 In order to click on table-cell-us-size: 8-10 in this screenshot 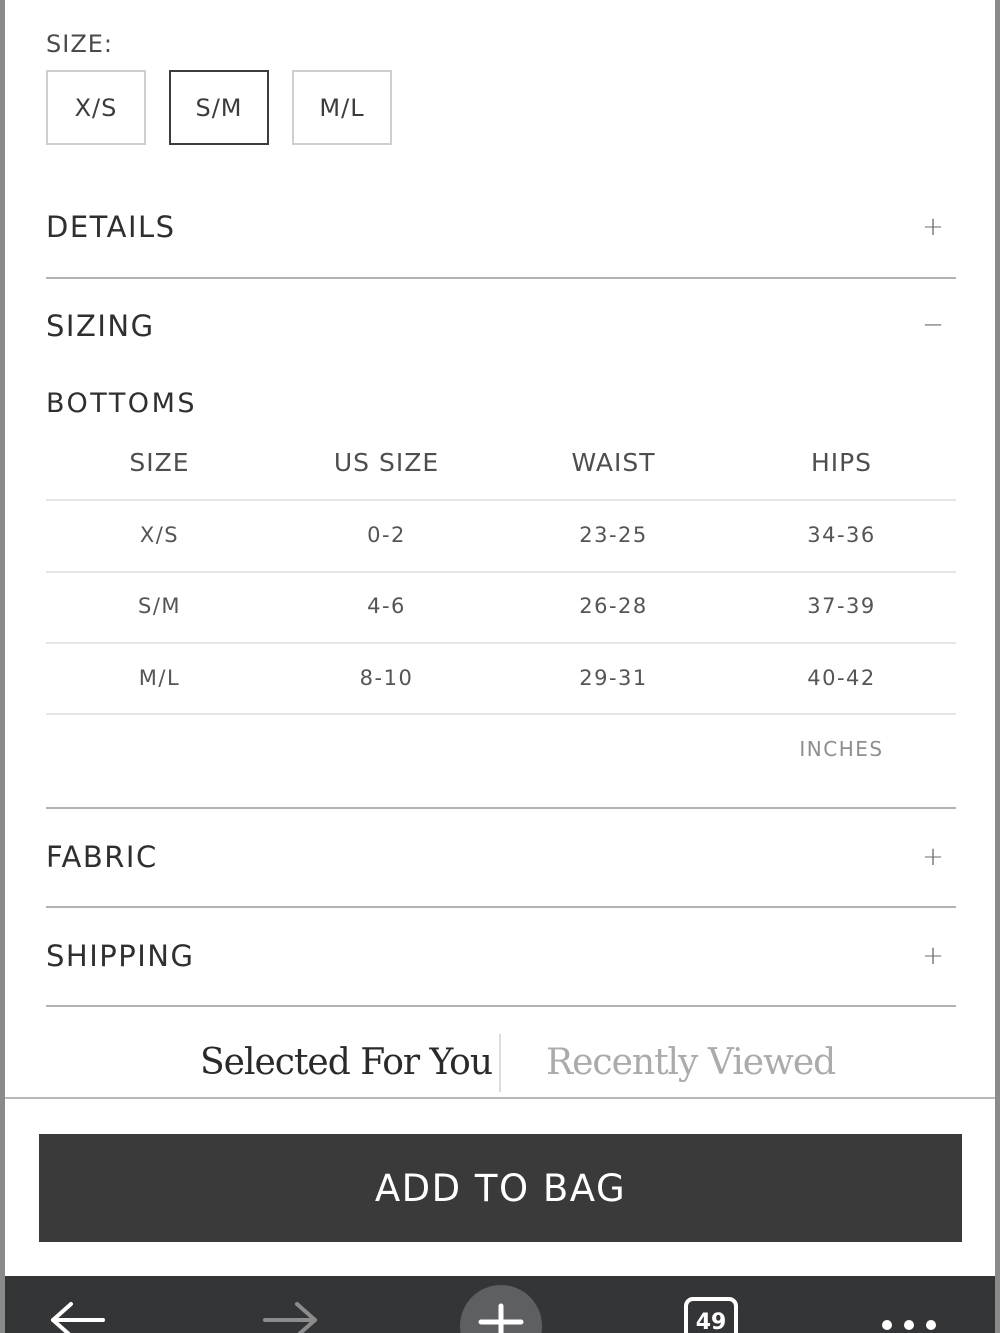, I will do `click(386, 678)`.